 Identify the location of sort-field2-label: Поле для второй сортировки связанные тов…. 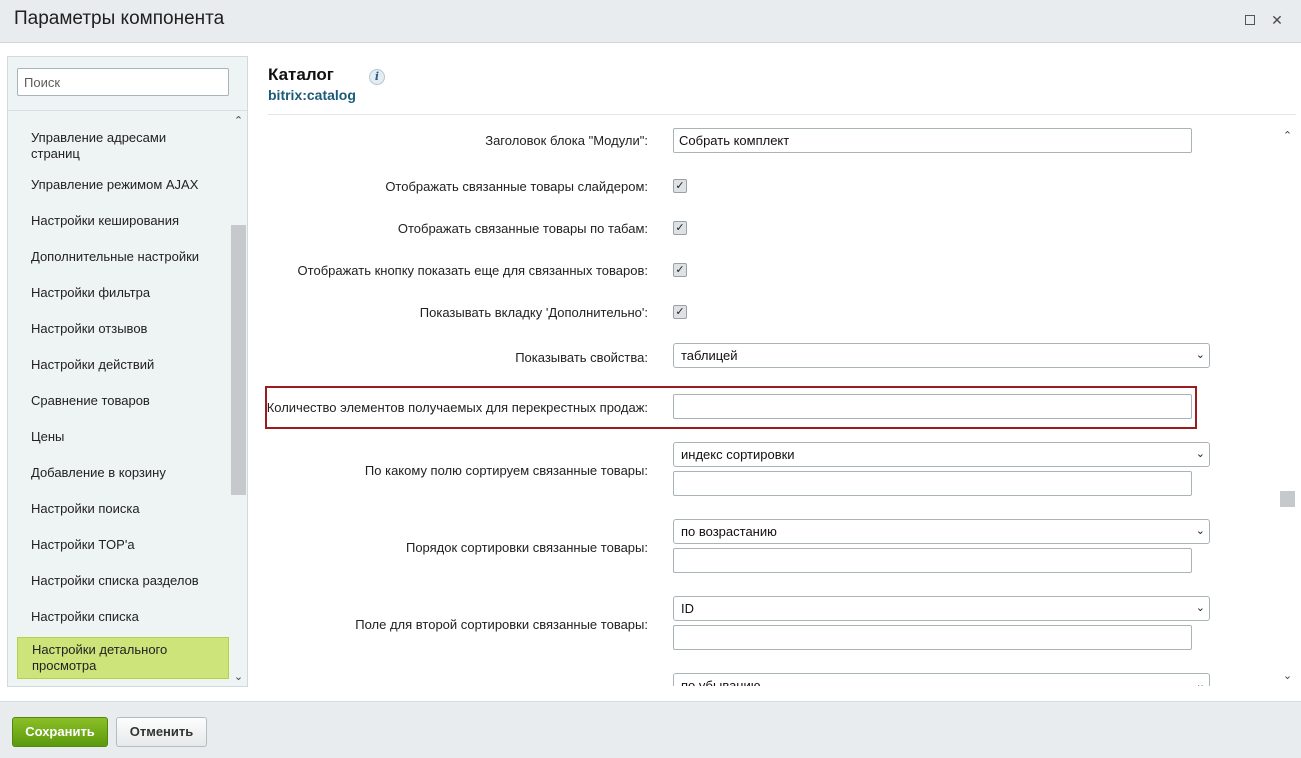
(501, 624).